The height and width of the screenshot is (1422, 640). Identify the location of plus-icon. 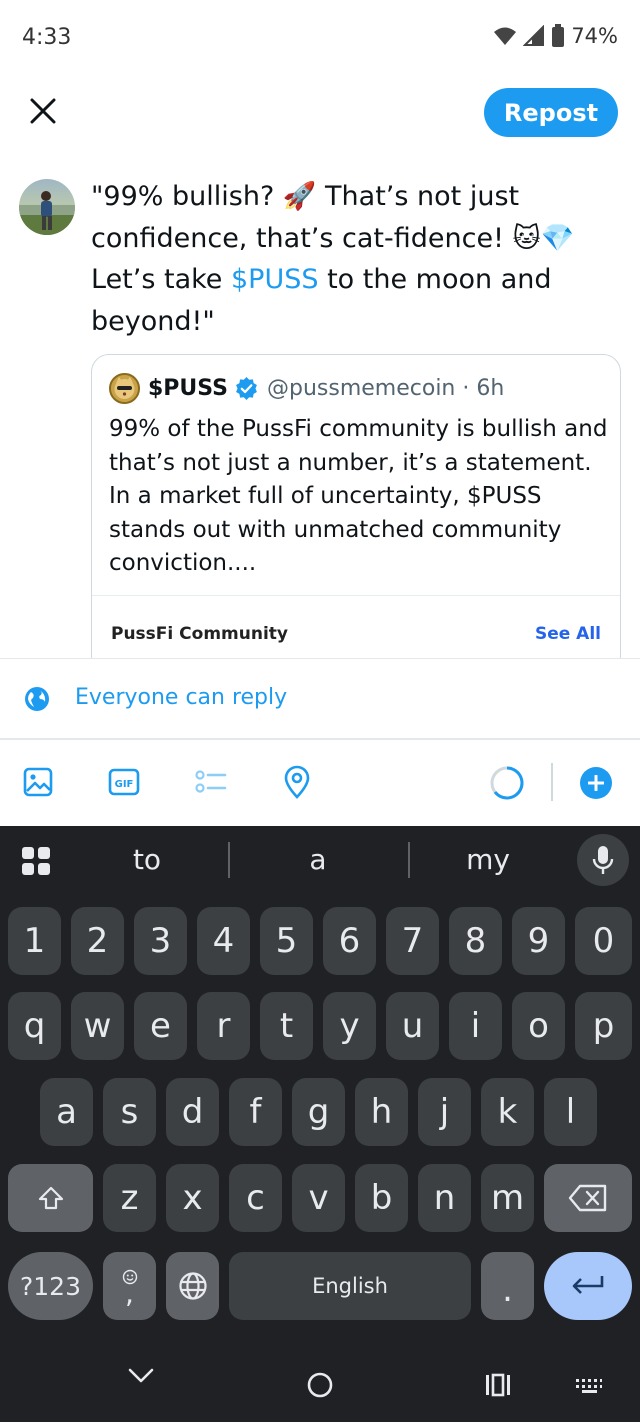
(596, 783).